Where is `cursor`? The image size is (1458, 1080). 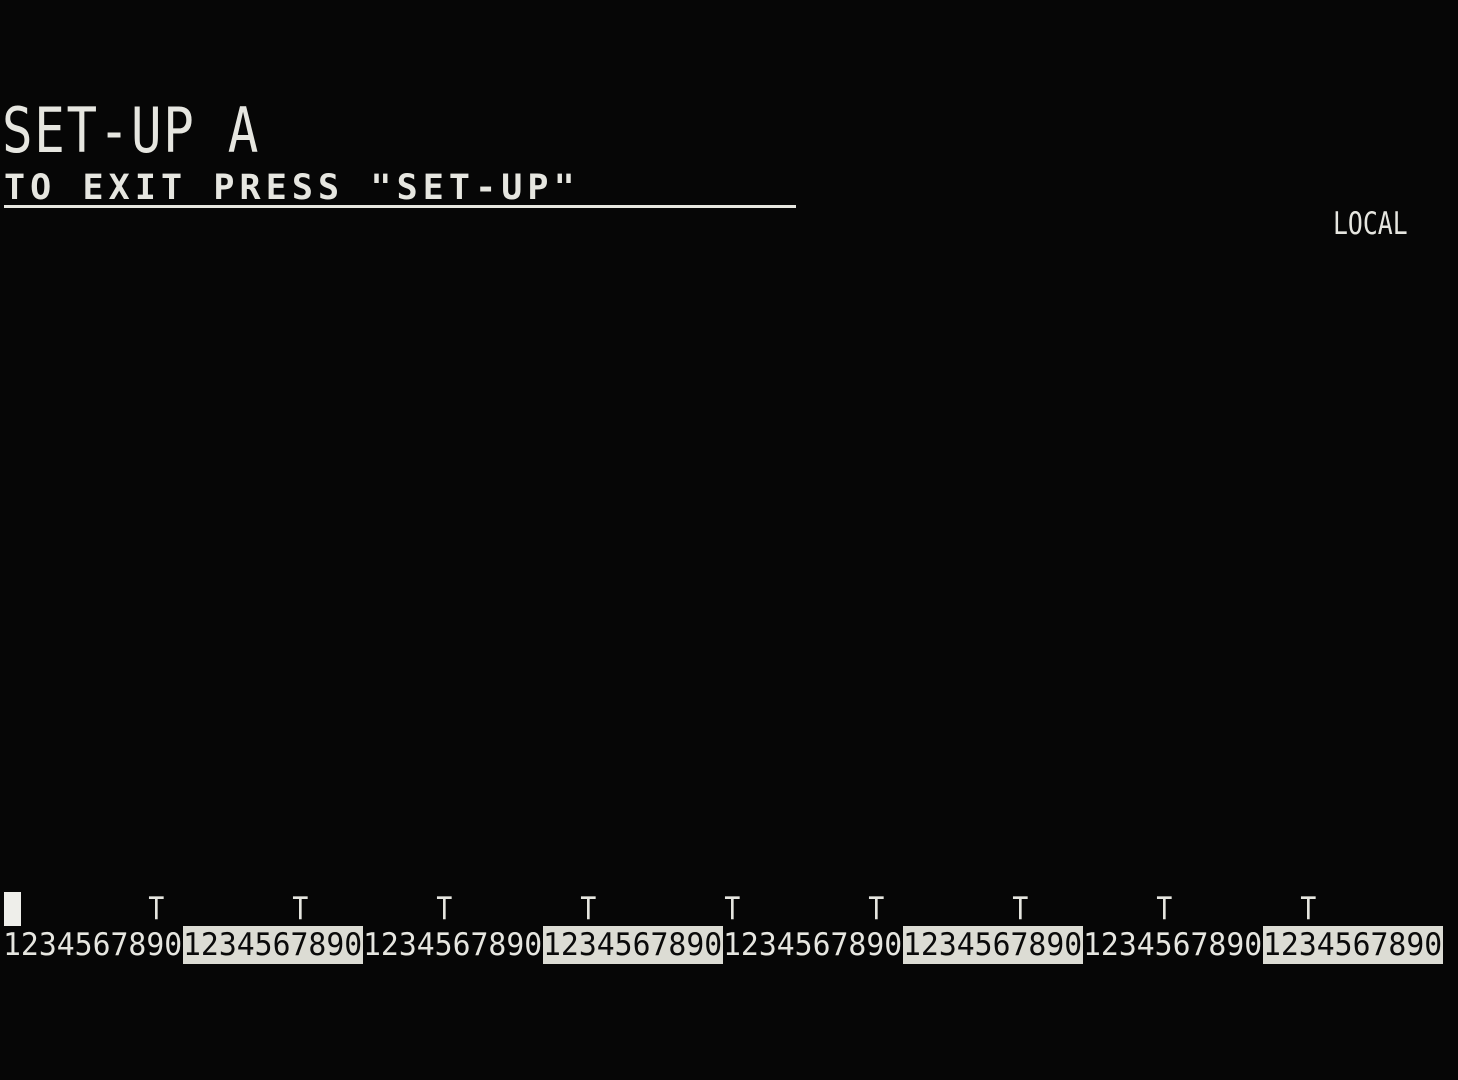
cursor is located at coordinates (12, 909).